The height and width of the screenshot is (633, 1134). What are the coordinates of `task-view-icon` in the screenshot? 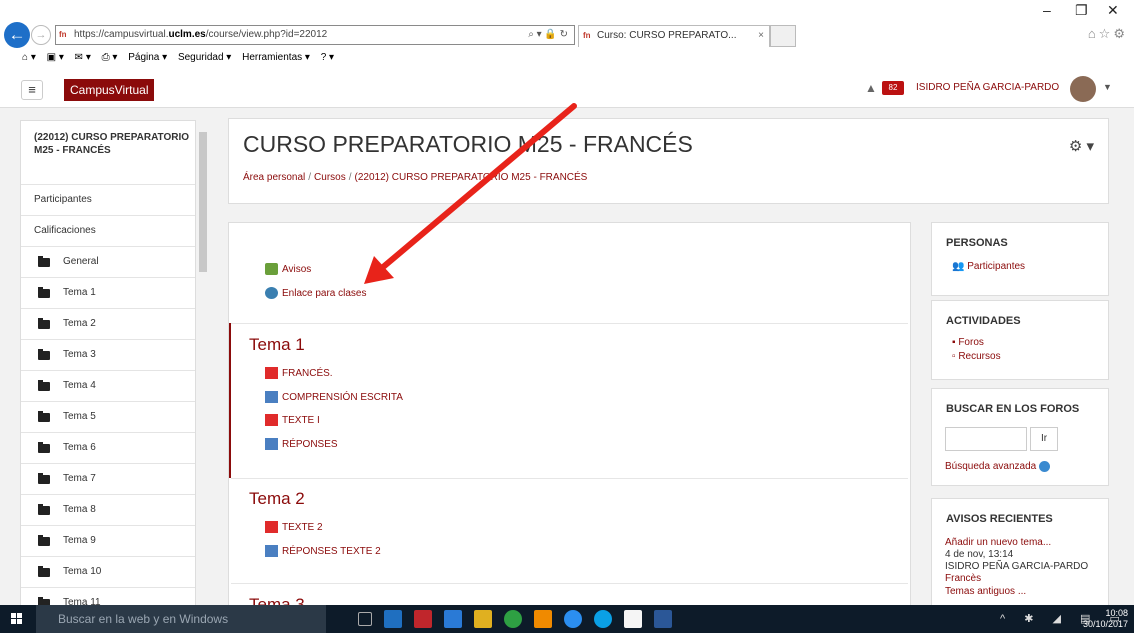 It's located at (365, 619).